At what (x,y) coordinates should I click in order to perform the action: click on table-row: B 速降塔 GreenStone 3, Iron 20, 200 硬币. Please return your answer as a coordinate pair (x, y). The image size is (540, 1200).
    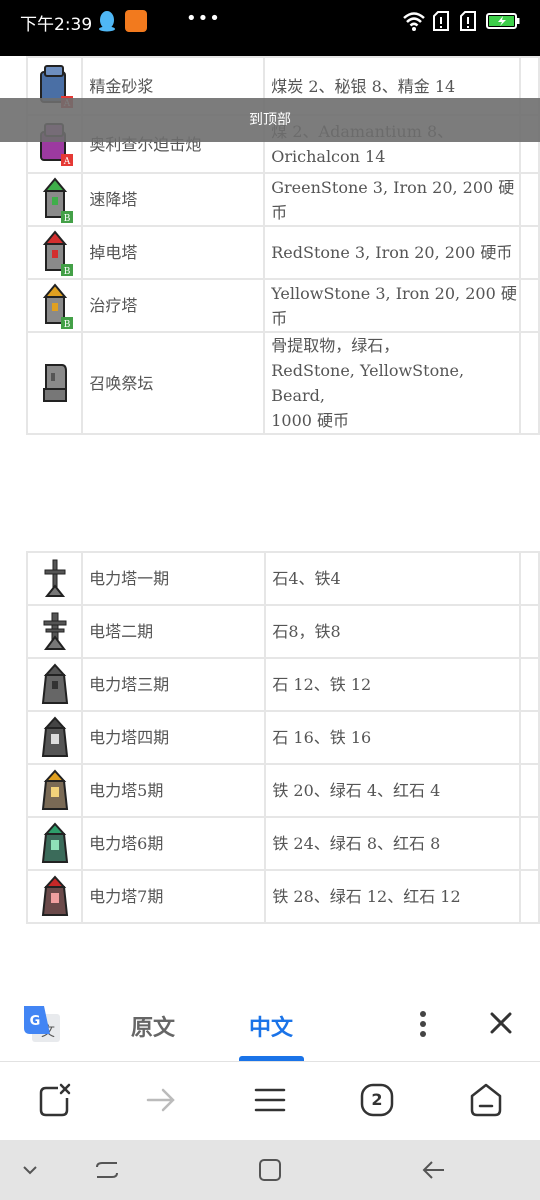
    Looking at the image, I should click on (282, 199).